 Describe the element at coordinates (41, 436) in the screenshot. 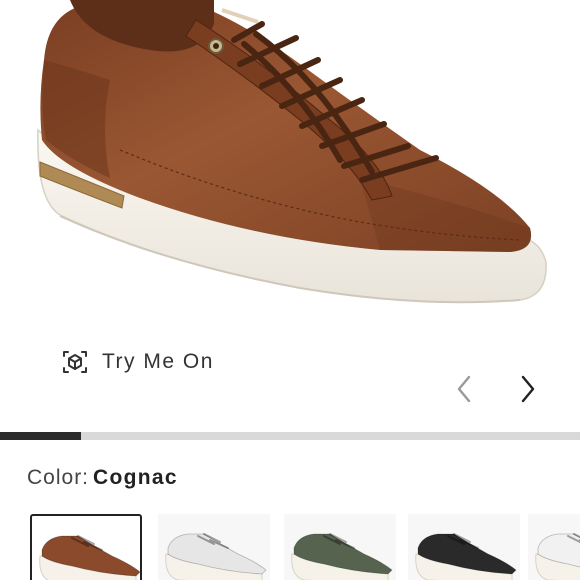

I see `gallery-progress-fill` at that location.